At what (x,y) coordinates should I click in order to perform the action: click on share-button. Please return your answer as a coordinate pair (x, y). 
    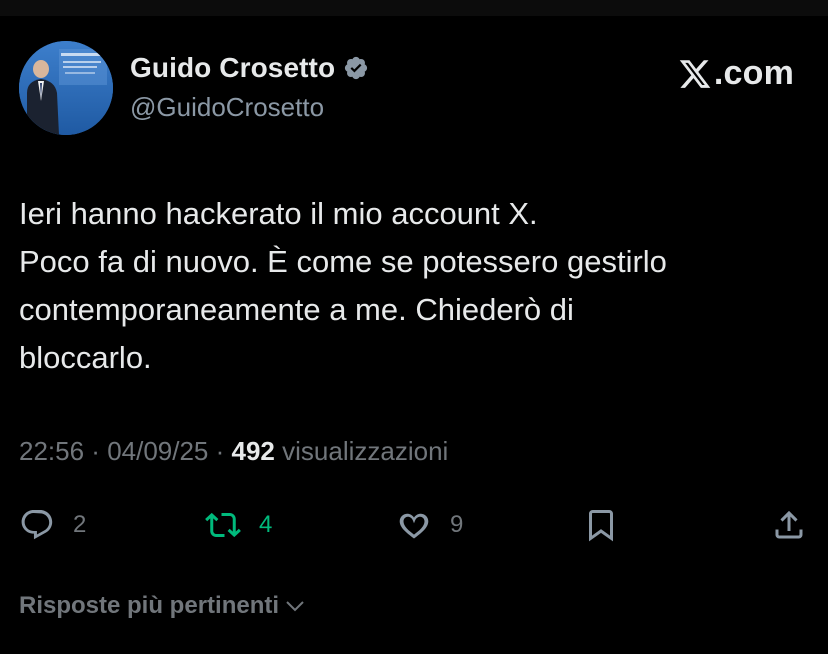
    Looking at the image, I should click on (789, 525).